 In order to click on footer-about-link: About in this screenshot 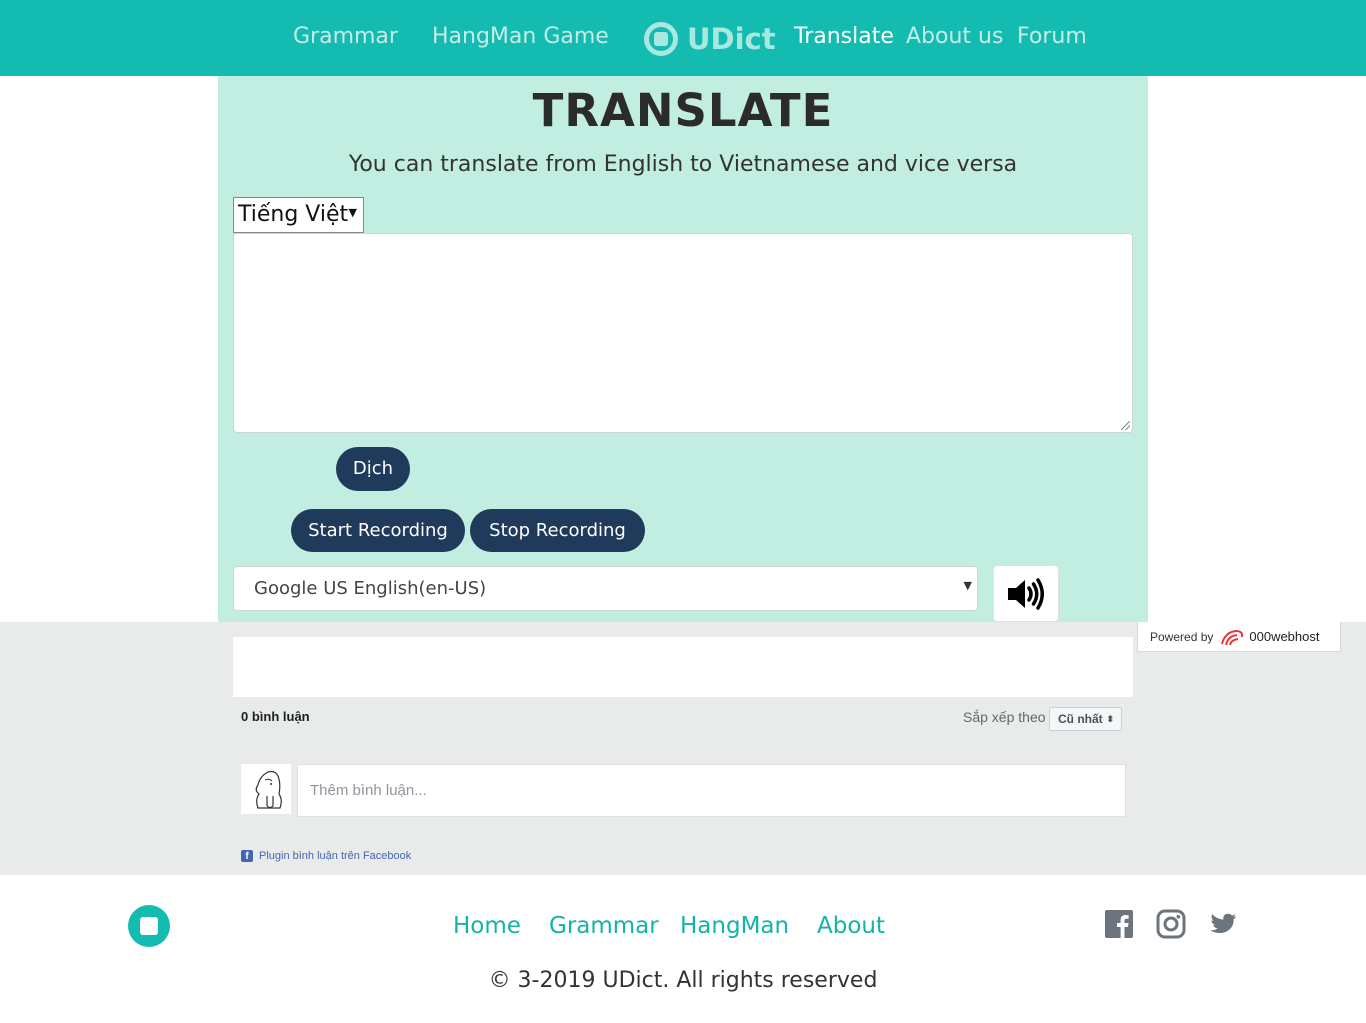, I will do `click(851, 926)`.